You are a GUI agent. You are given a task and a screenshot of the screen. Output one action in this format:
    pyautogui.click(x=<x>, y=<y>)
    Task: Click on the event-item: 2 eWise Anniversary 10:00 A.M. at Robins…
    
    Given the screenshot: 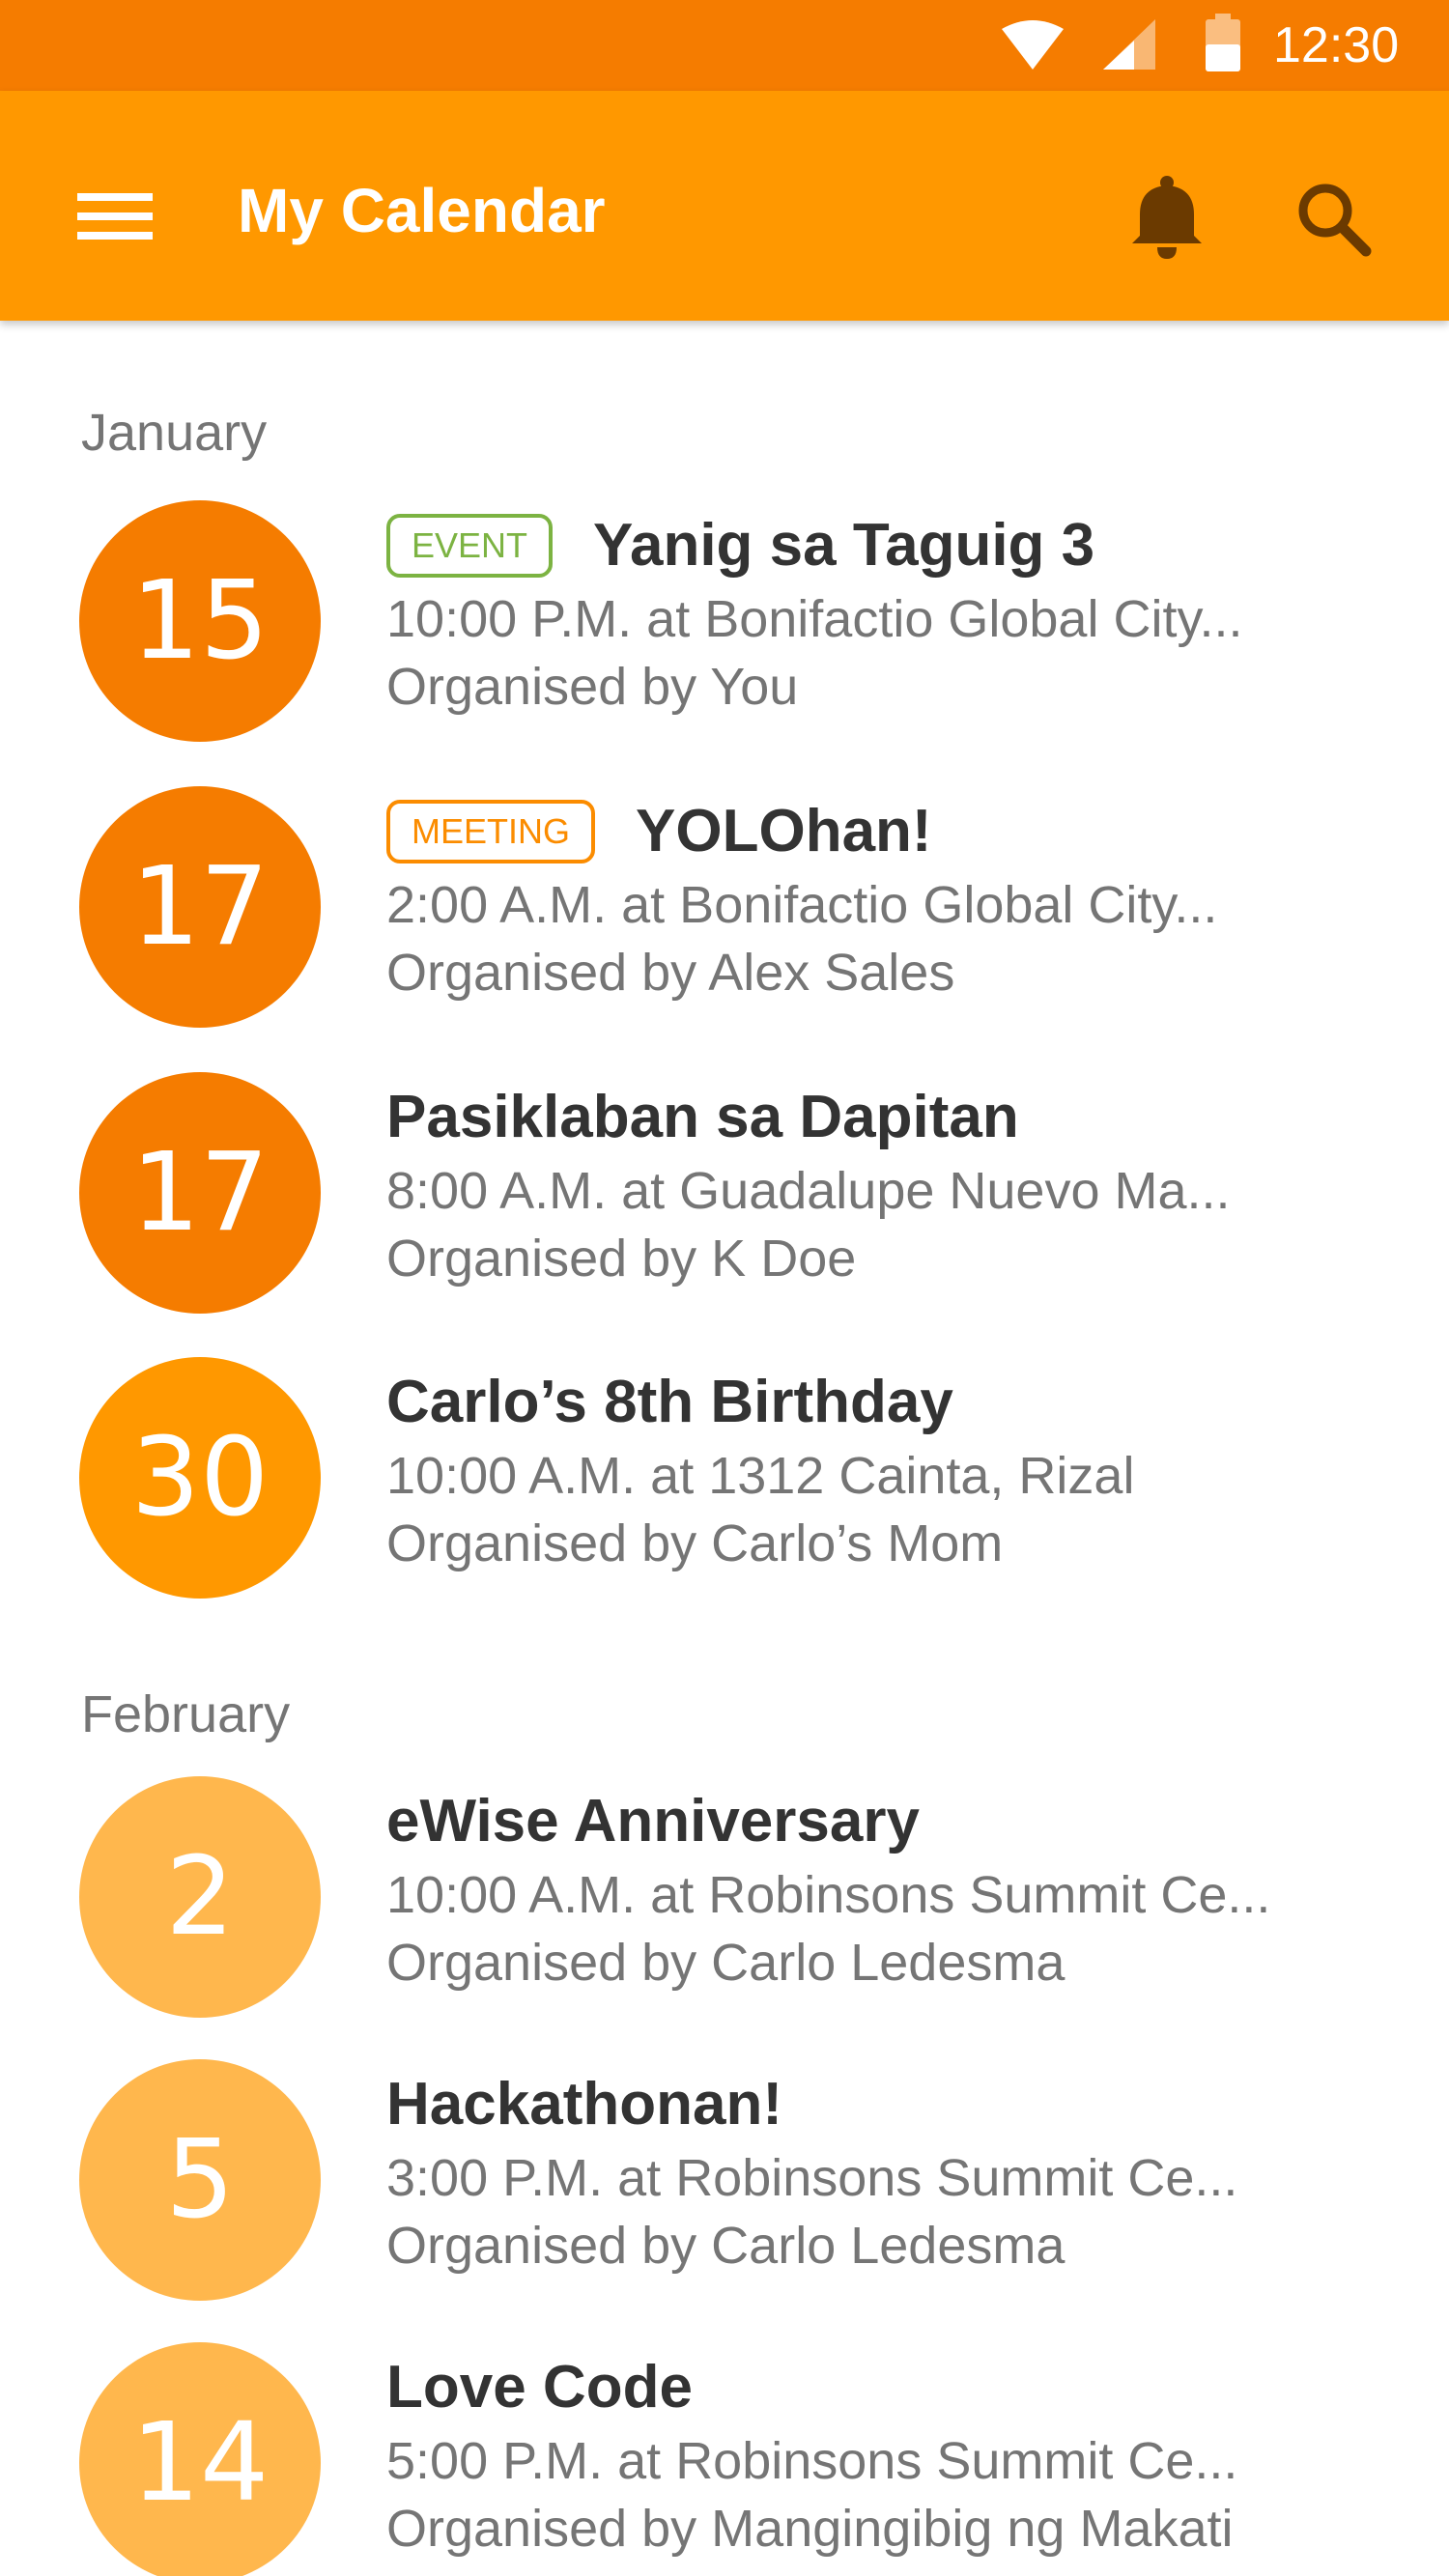 What is the action you would take?
    pyautogui.click(x=724, y=1911)
    